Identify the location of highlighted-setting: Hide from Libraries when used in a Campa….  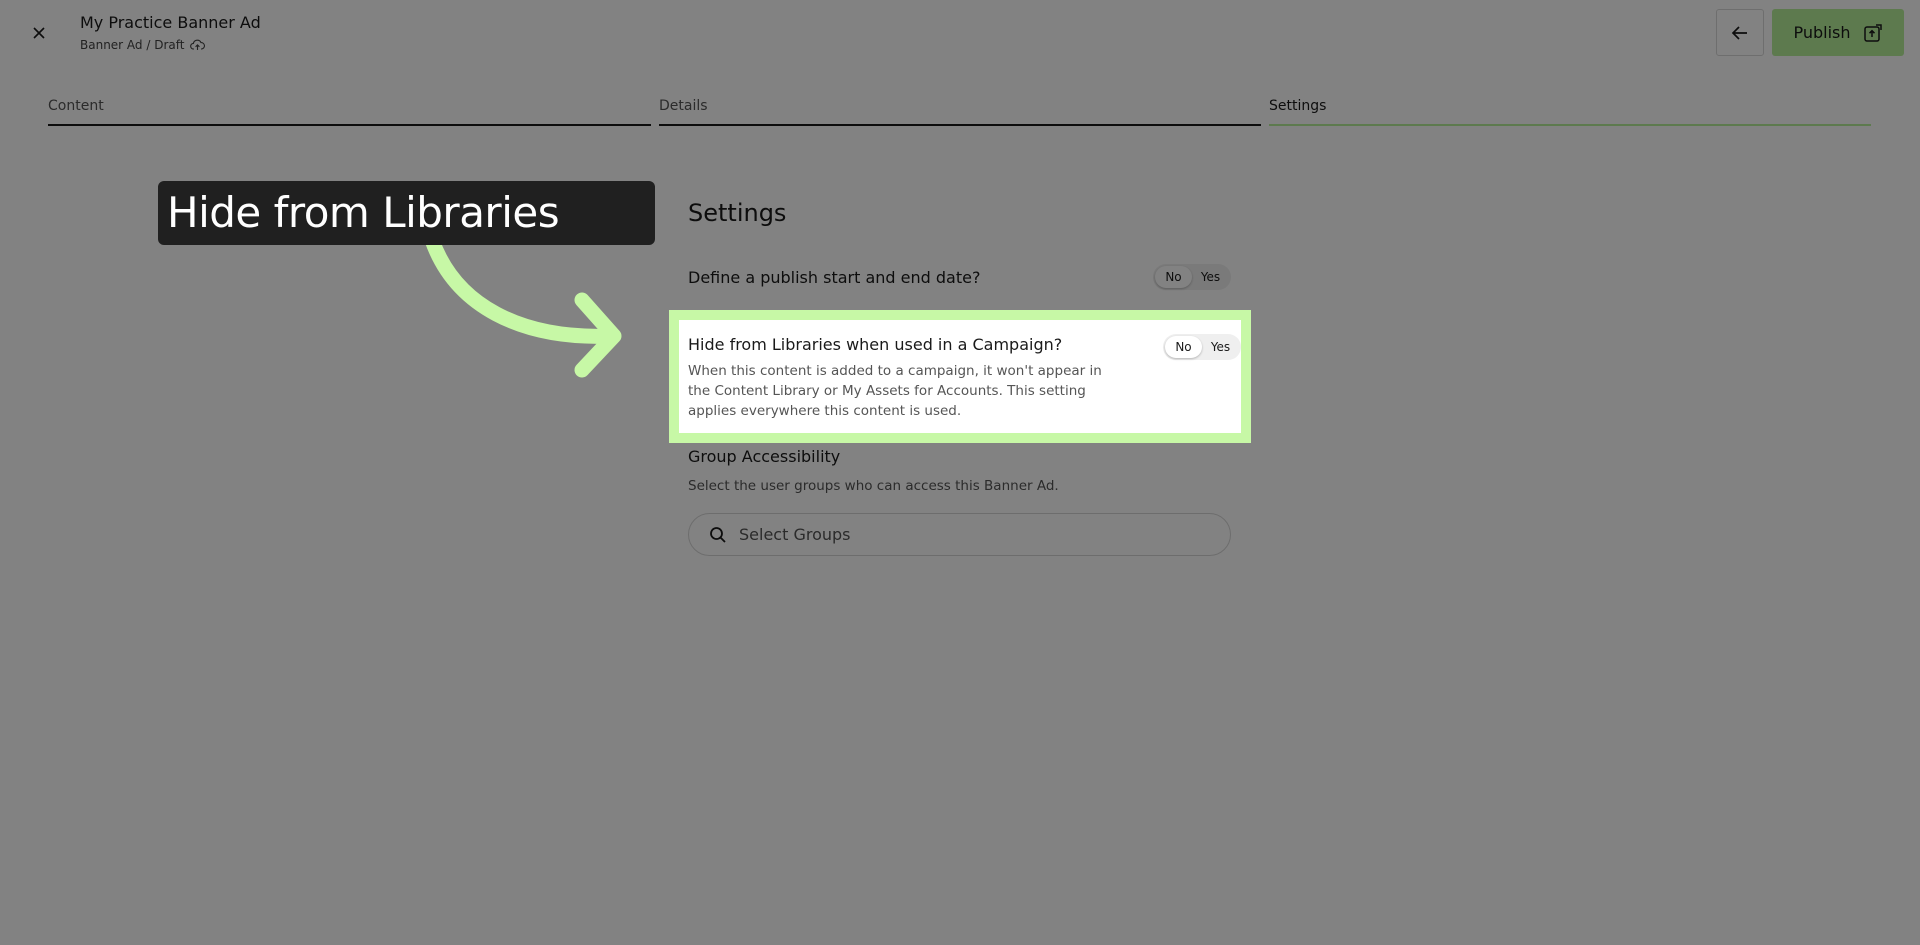
(960, 376).